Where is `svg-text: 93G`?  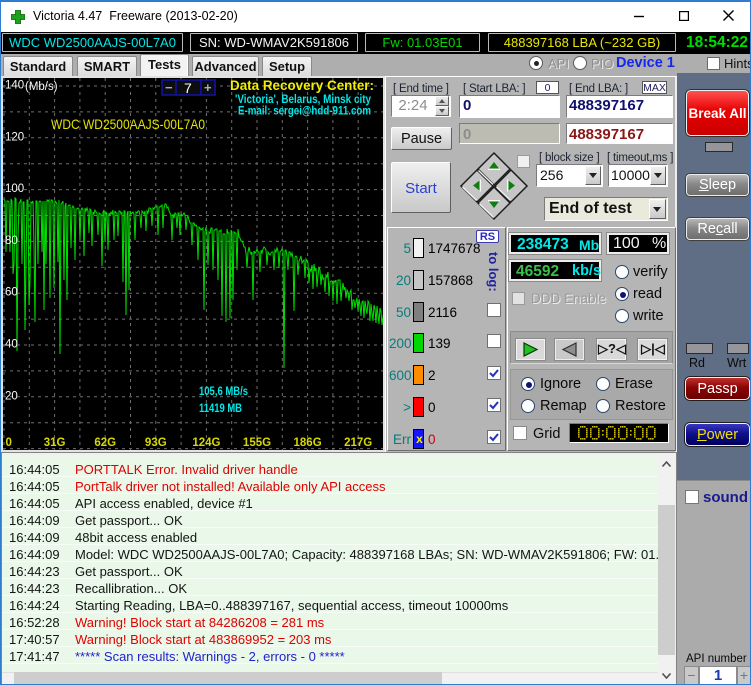 svg-text: 93G is located at coordinates (156, 443).